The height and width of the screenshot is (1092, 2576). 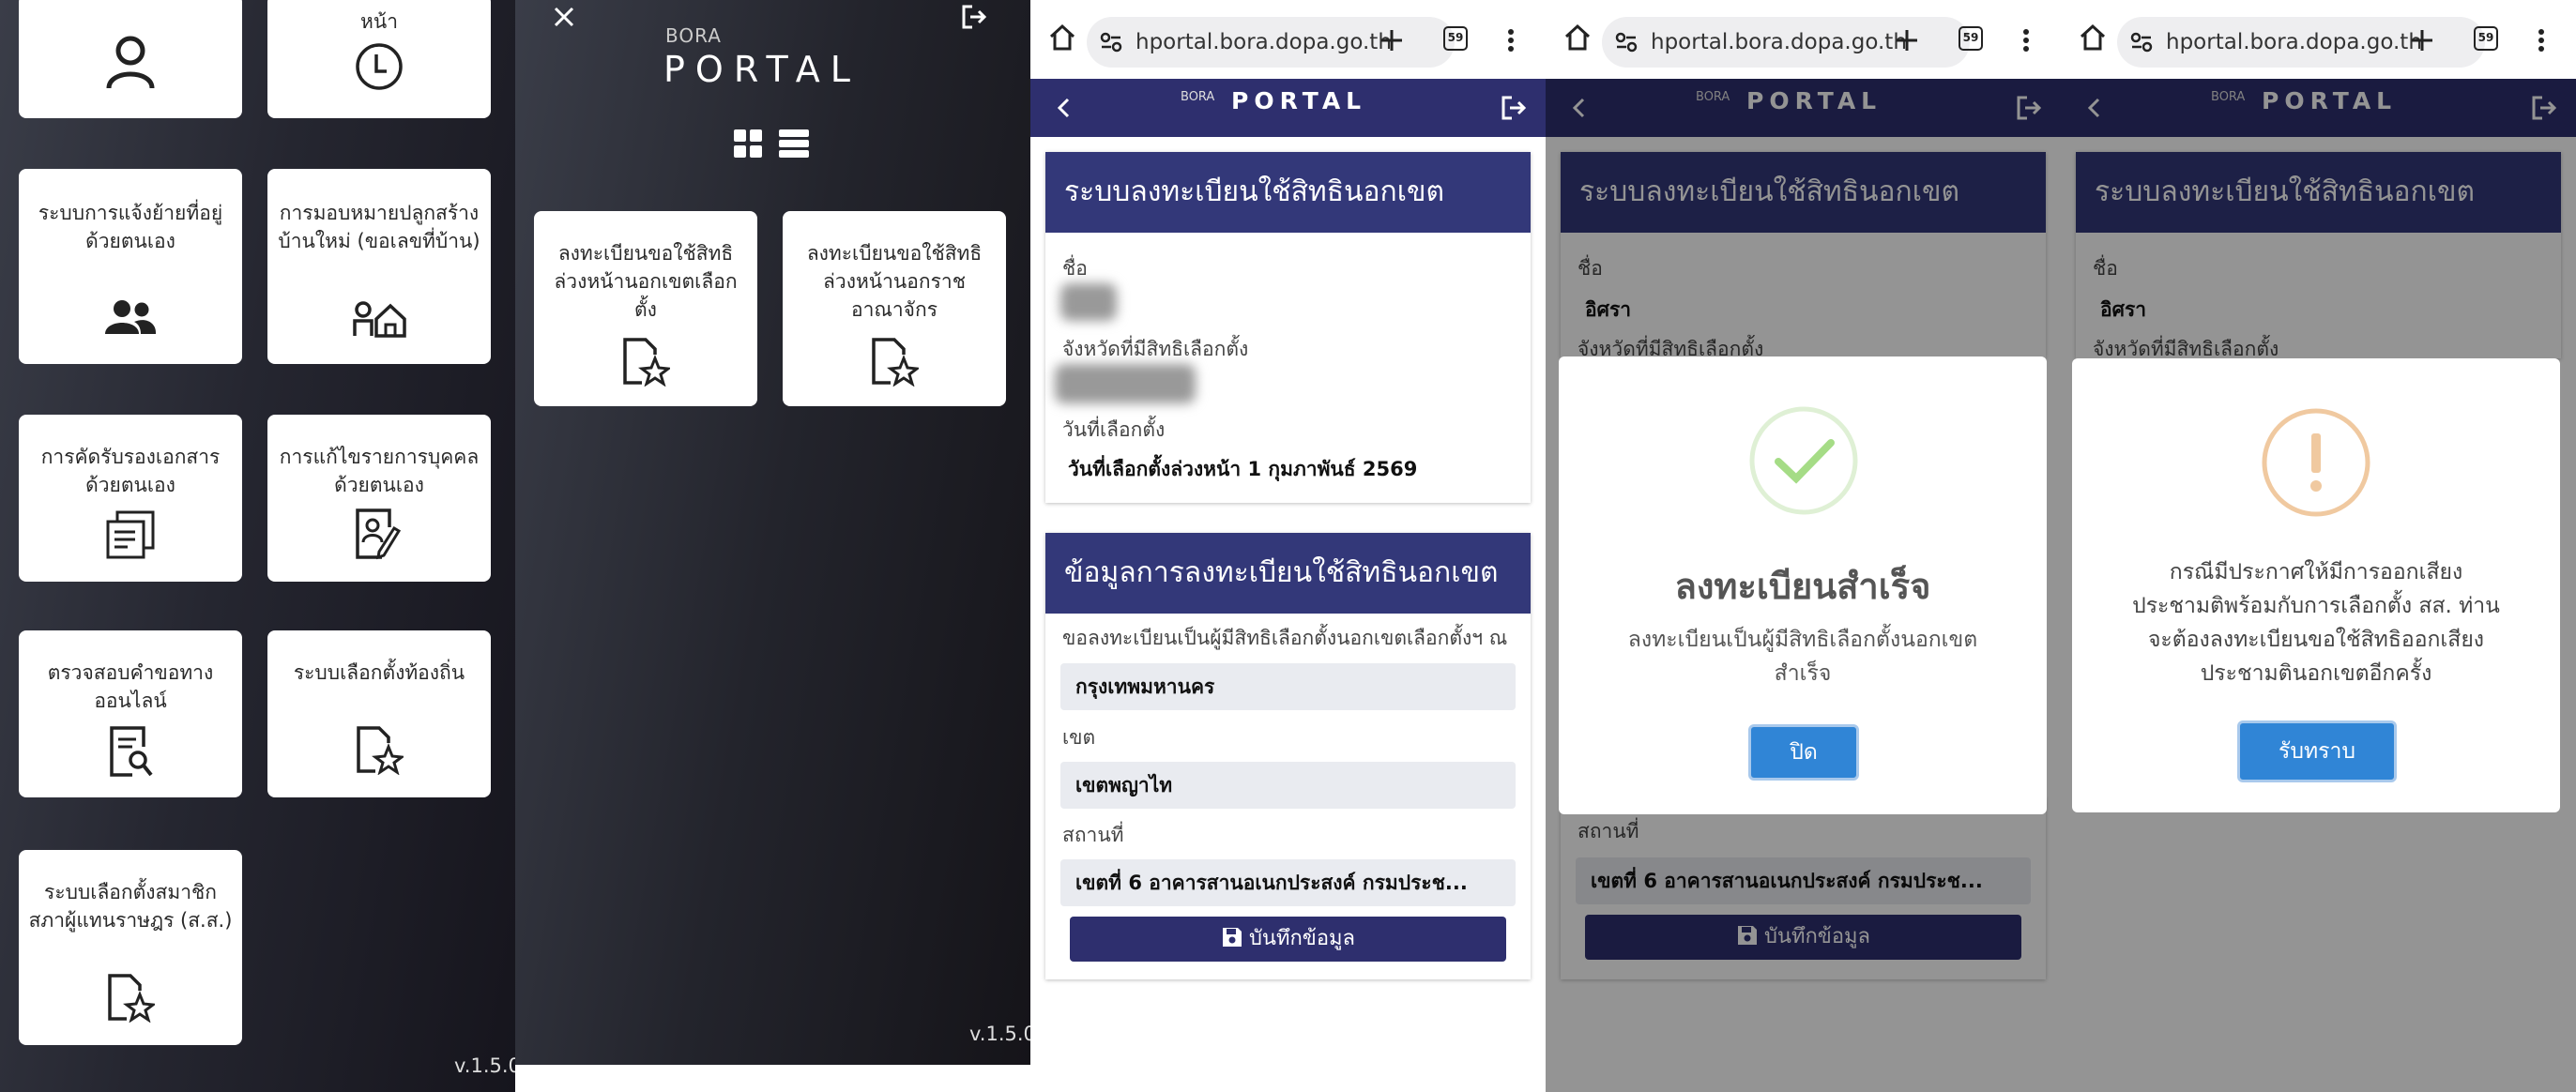 What do you see at coordinates (379, 534) in the screenshot?
I see `edit-document-icon` at bounding box center [379, 534].